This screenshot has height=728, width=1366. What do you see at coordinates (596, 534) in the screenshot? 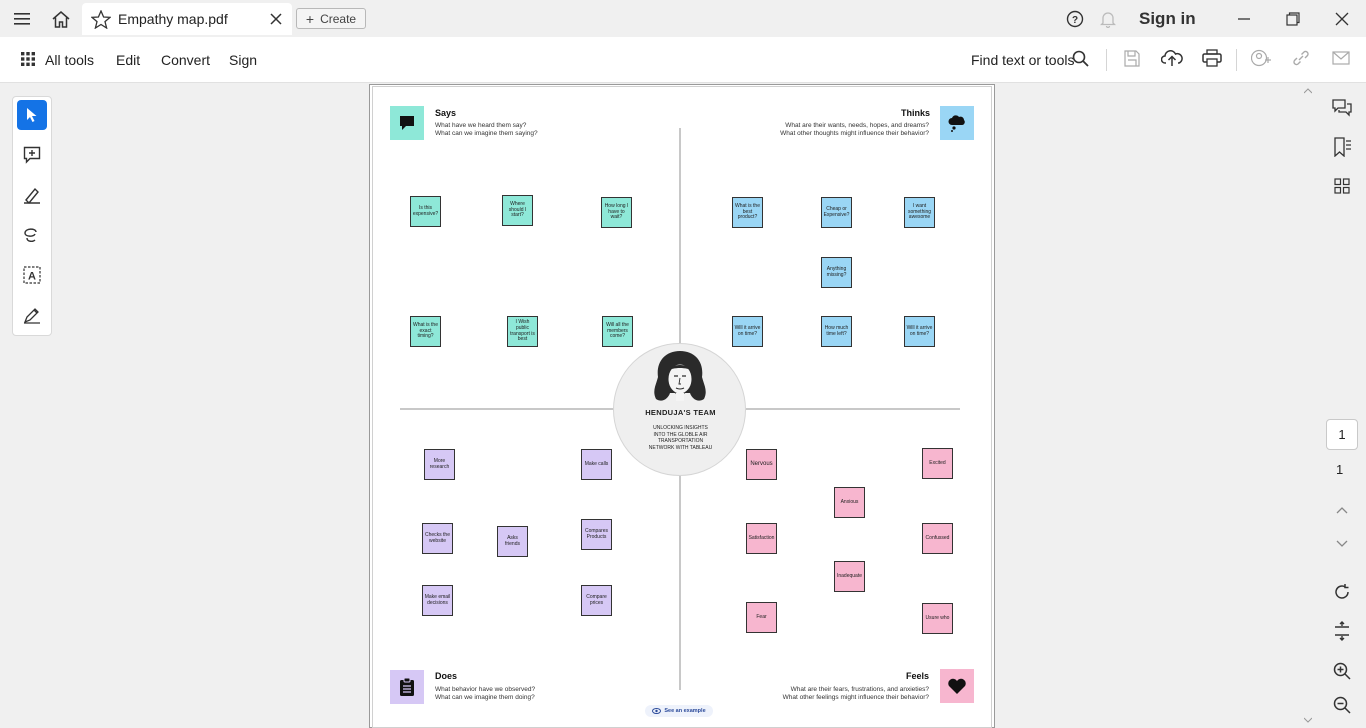
I see `sticky-note: Compares Products` at bounding box center [596, 534].